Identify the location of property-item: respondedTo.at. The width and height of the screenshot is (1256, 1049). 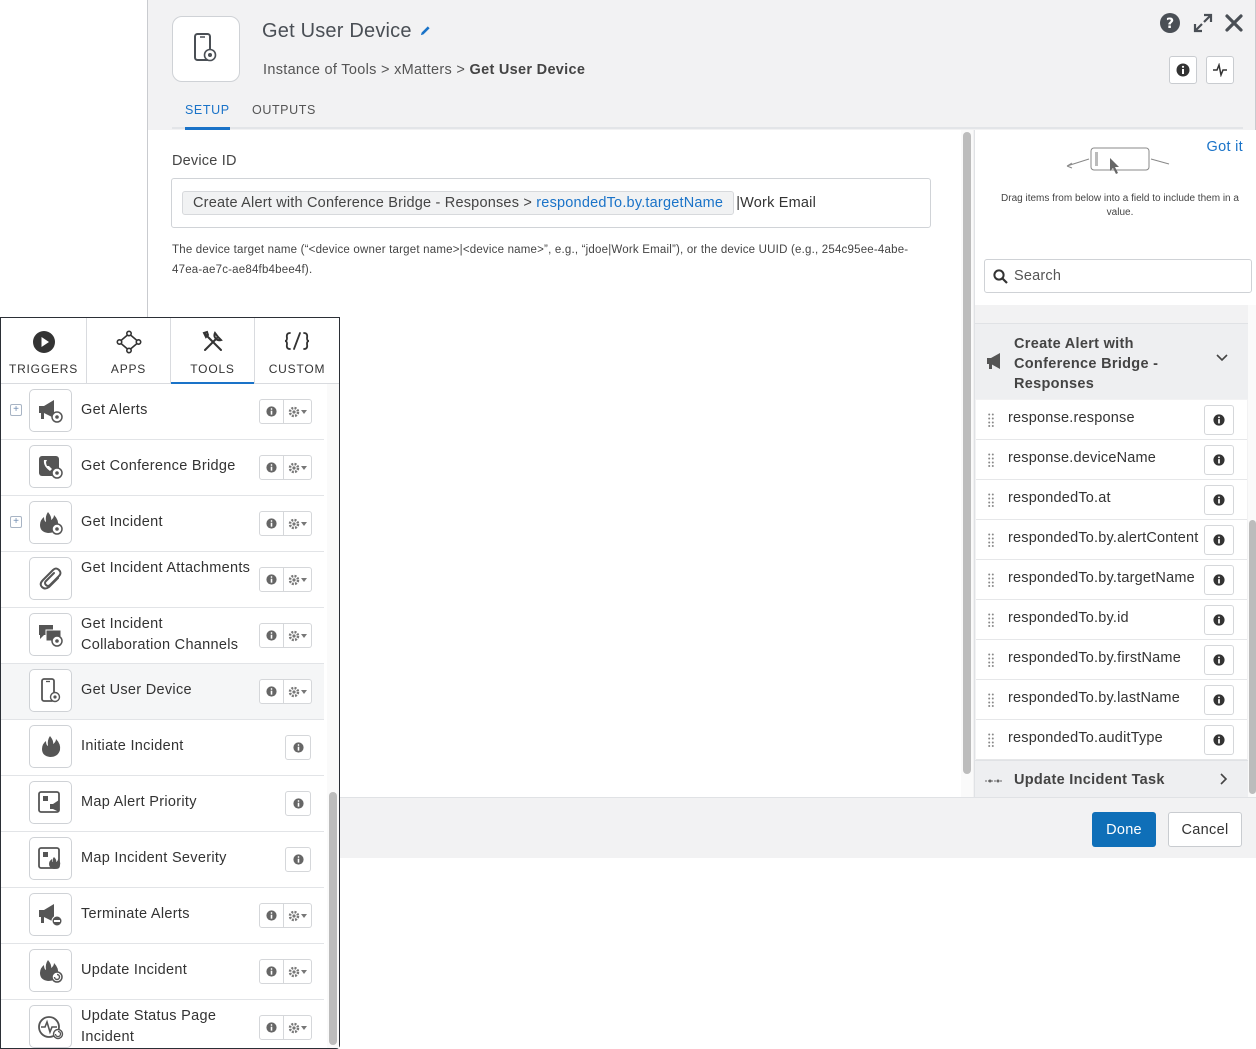
(1111, 500).